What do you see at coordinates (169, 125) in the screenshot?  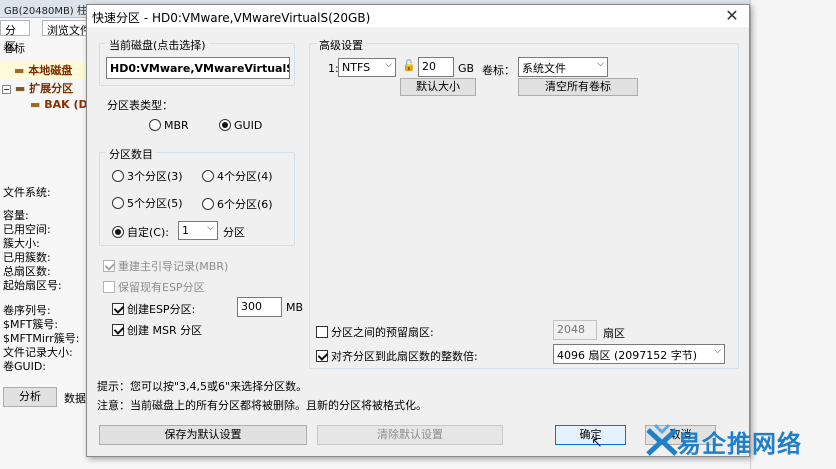 I see `radio-mbr: MBR` at bounding box center [169, 125].